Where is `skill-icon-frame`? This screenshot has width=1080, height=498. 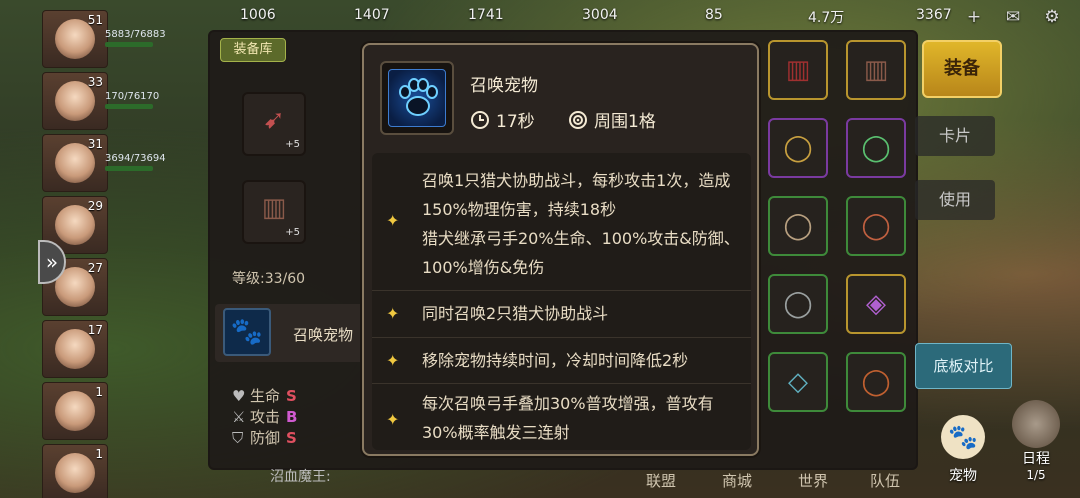
skill-icon-frame is located at coordinates (417, 98).